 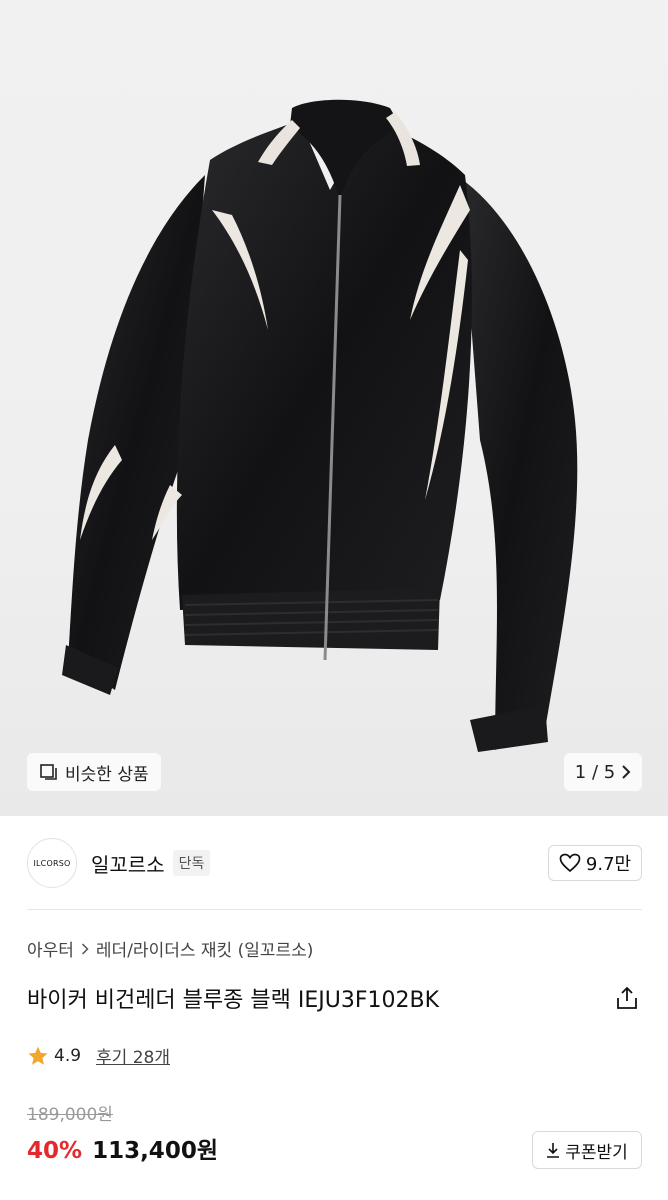 I want to click on share-button, so click(x=627, y=998).